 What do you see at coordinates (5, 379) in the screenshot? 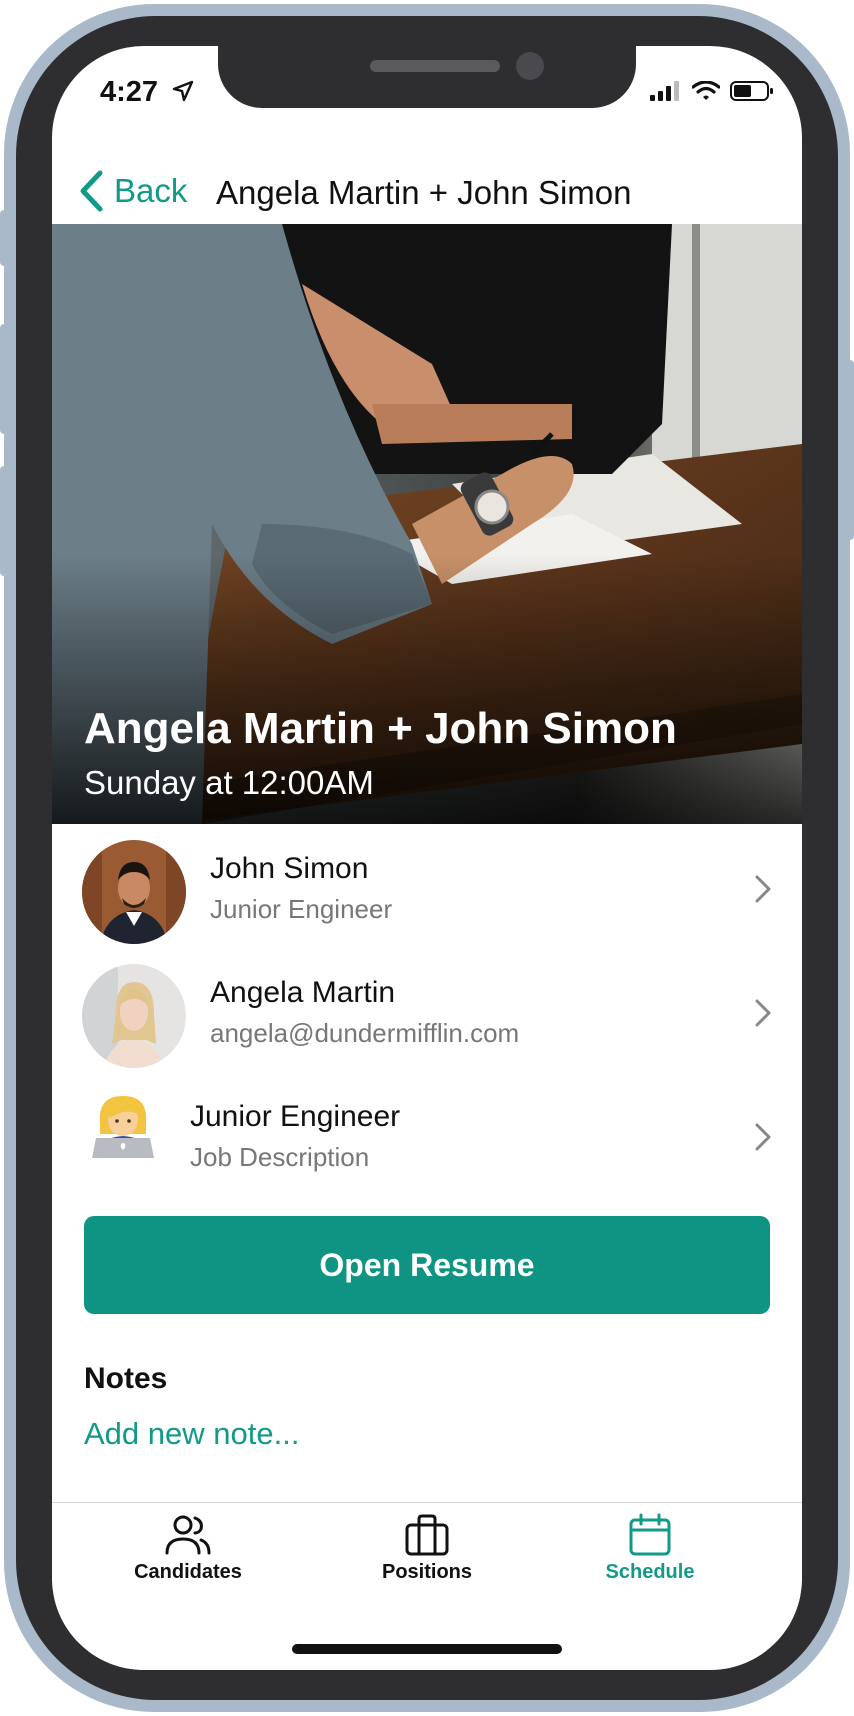
I see `side-button-volume-up` at bounding box center [5, 379].